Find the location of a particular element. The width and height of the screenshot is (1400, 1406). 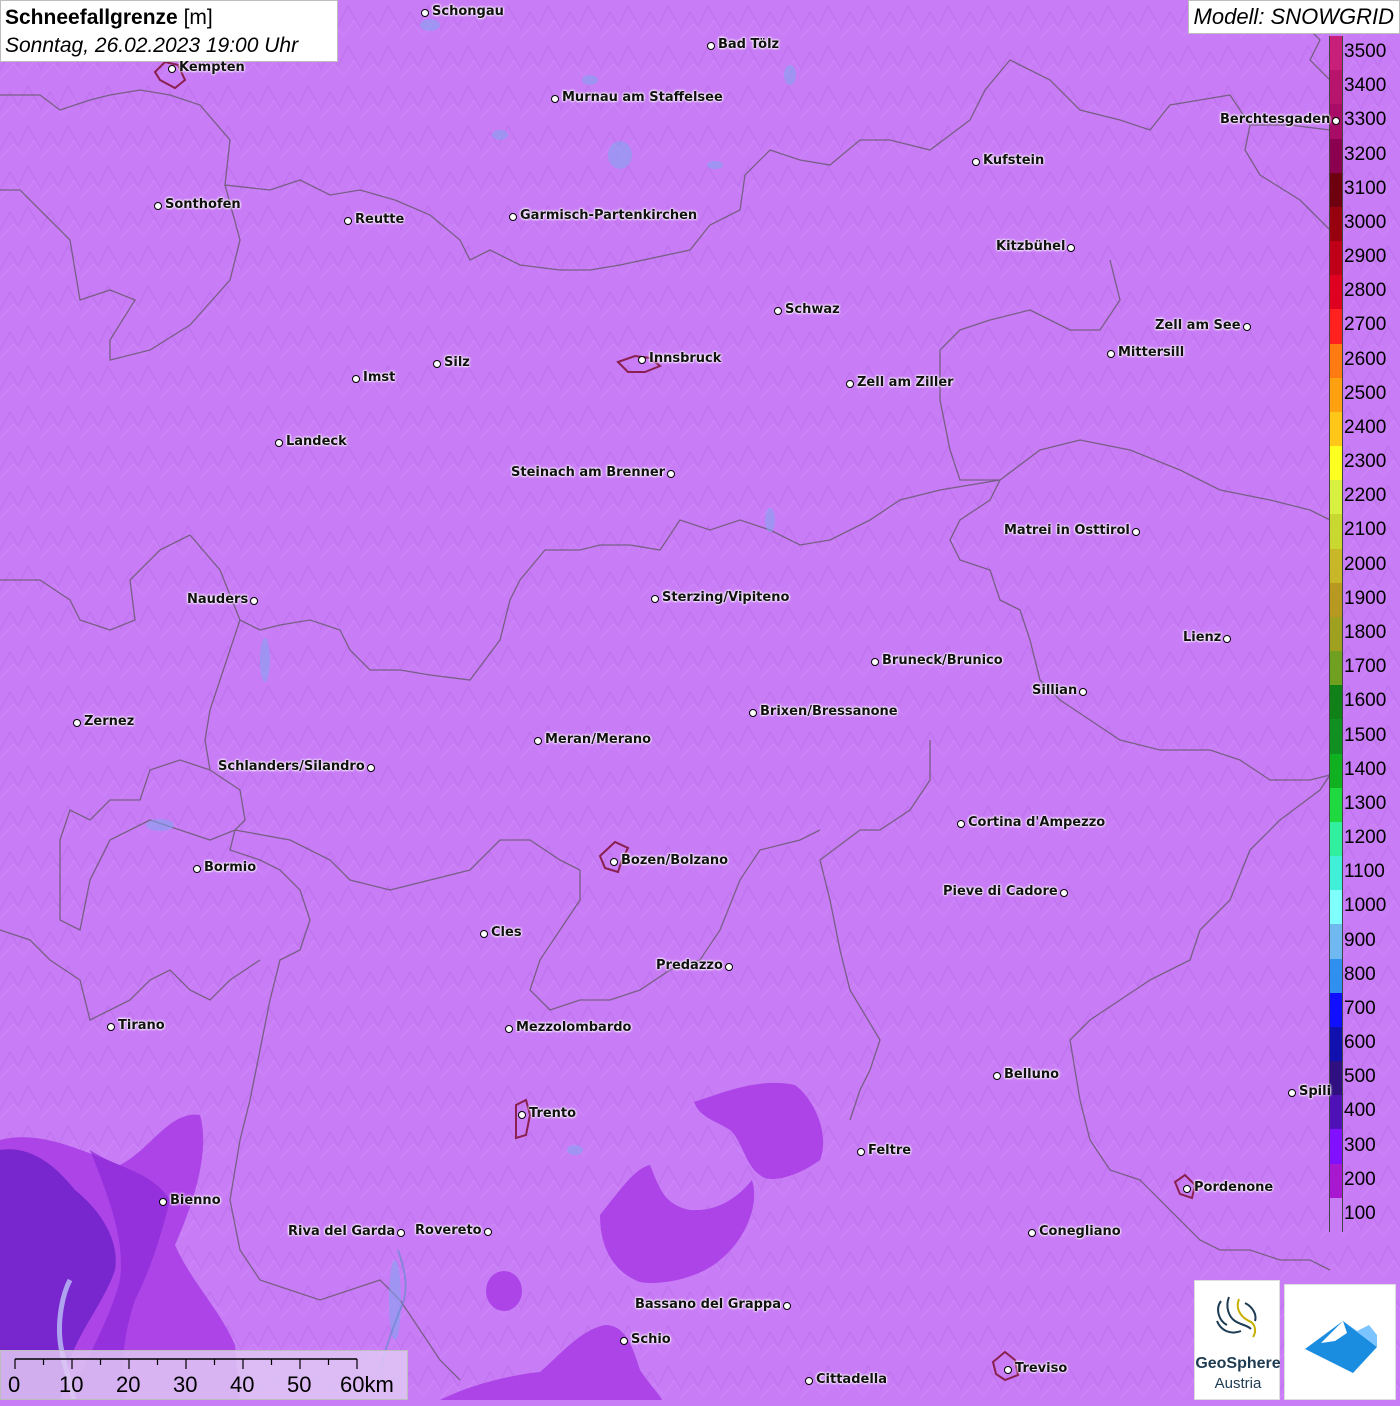

city-label: Imst is located at coordinates (379, 377).